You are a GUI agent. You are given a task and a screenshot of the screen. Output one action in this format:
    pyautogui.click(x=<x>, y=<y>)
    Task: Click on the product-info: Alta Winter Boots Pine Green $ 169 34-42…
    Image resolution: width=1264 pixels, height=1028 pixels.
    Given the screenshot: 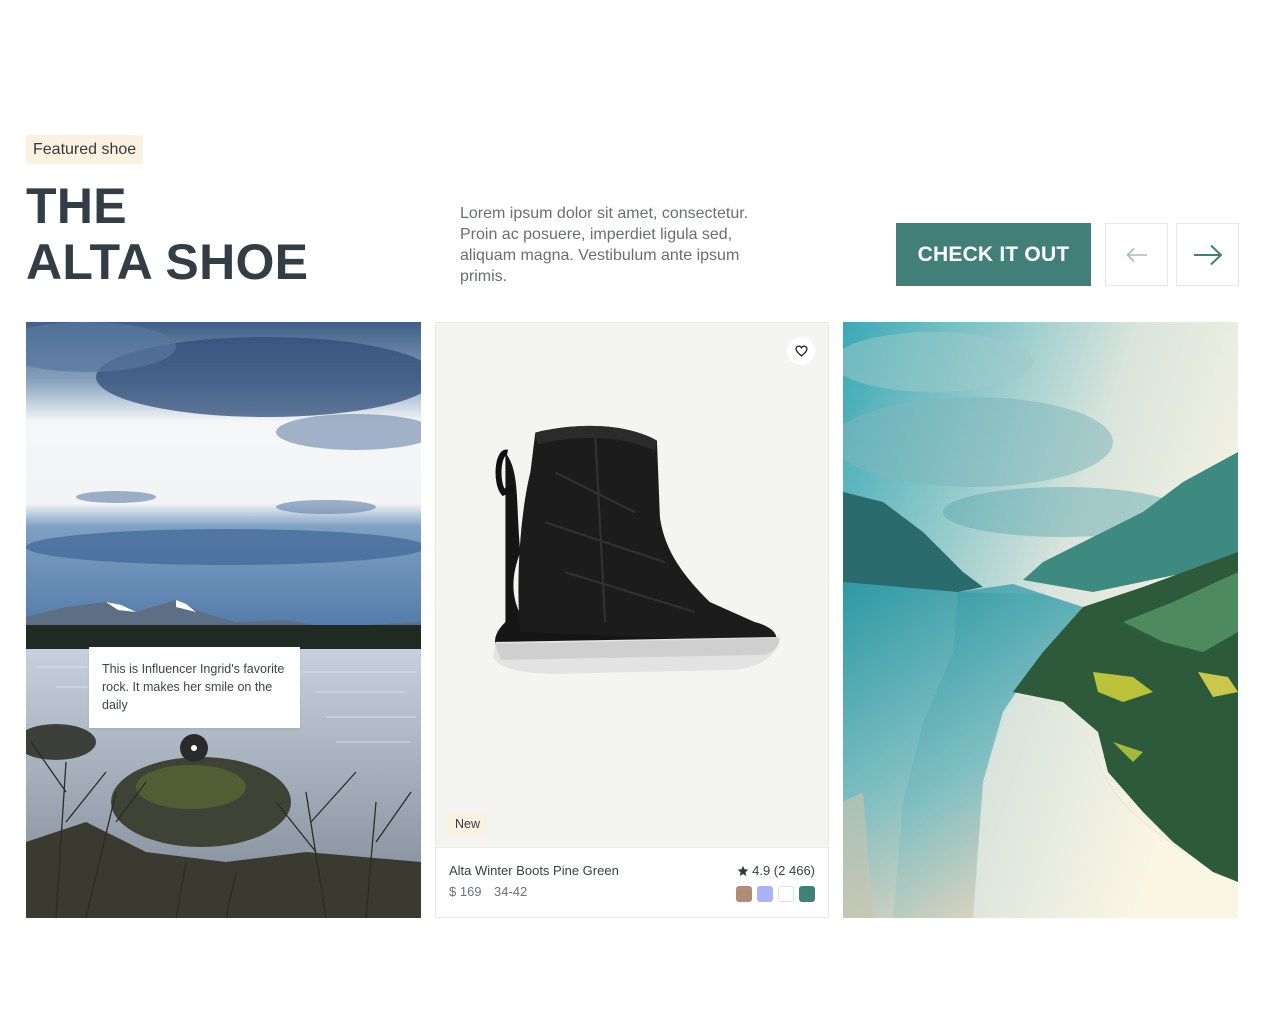 What is the action you would take?
    pyautogui.click(x=632, y=882)
    